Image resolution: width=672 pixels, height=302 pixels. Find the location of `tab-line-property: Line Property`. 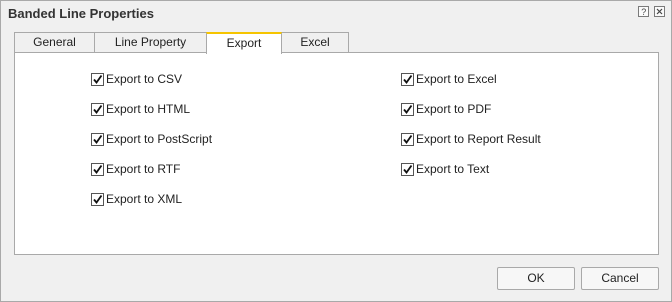

tab-line-property: Line Property is located at coordinates (150, 42).